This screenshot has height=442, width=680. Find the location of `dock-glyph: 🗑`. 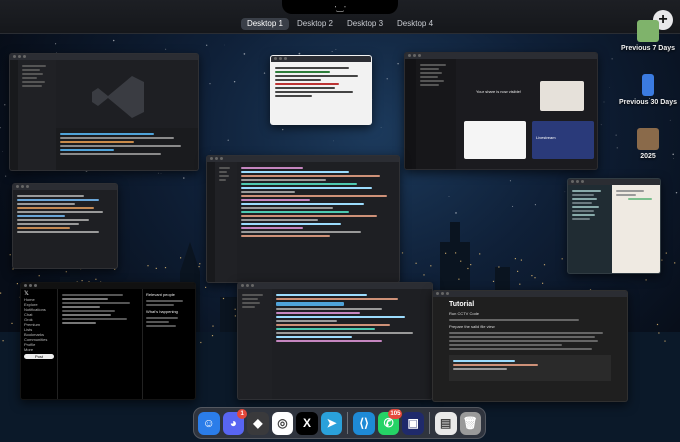

dock-glyph: 🗑 is located at coordinates (470, 423).